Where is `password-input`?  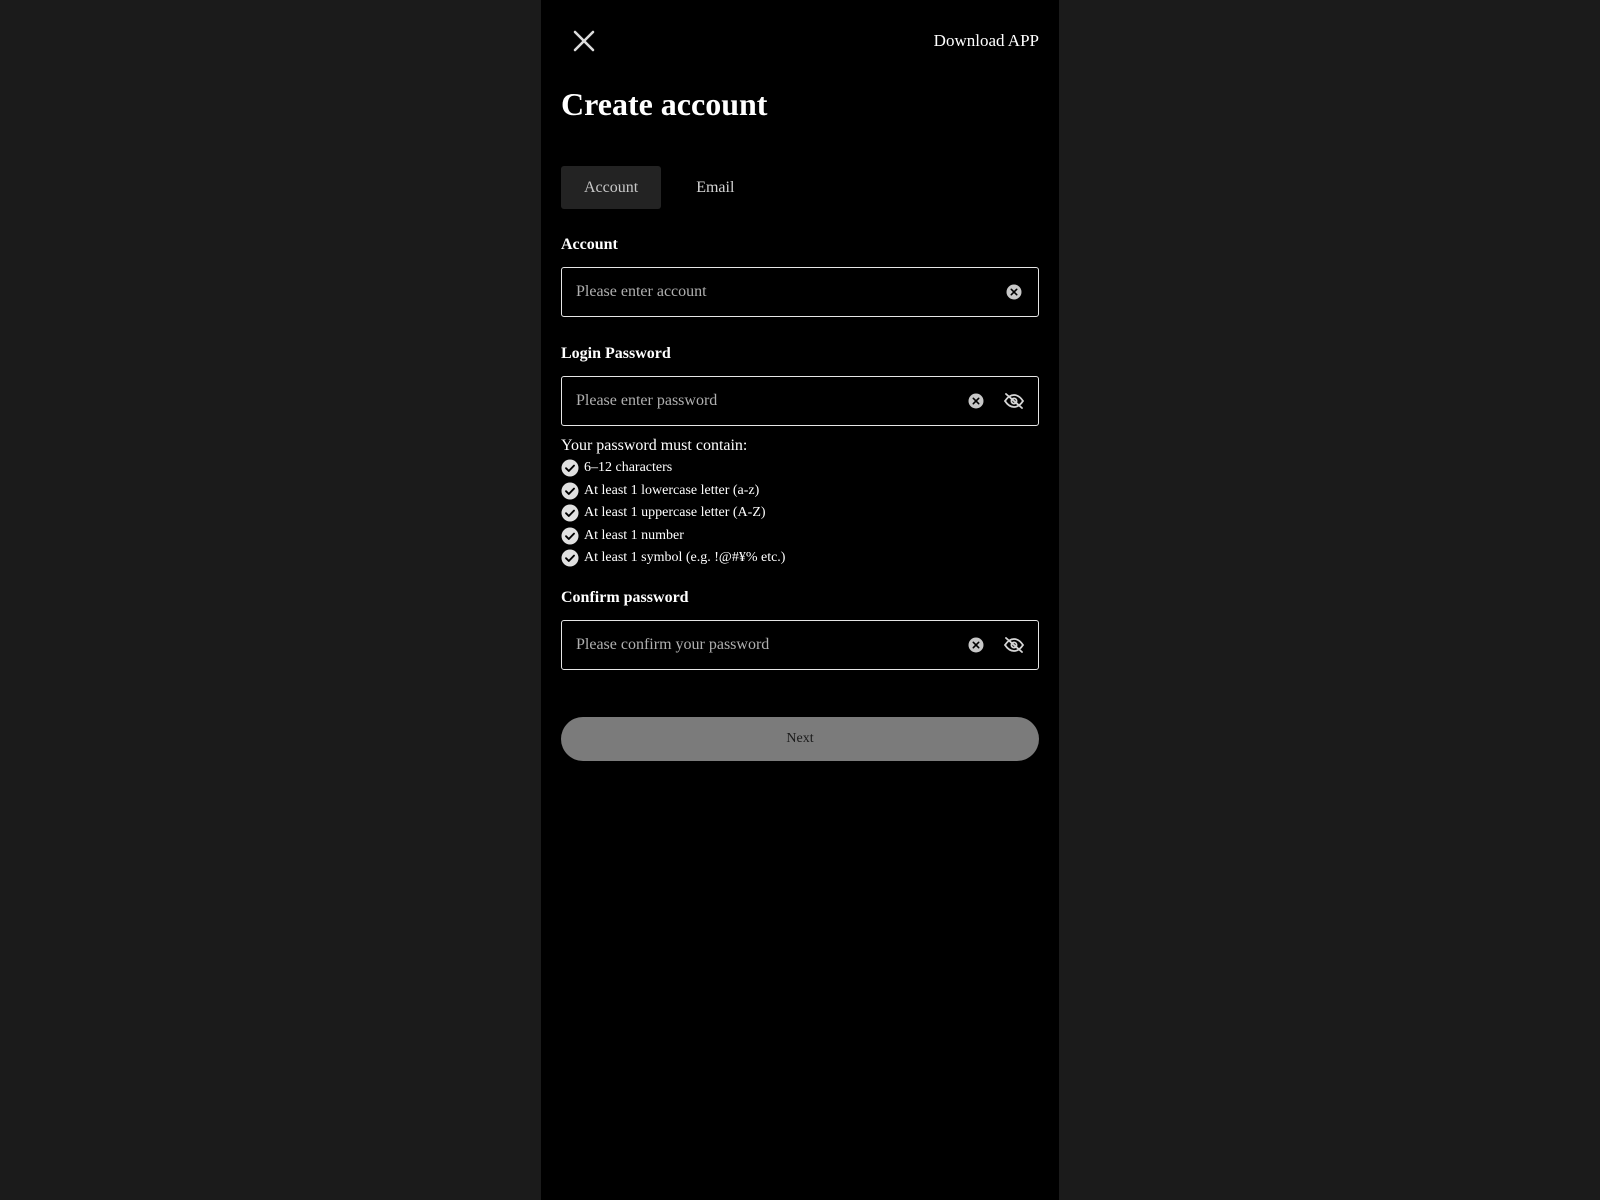
password-input is located at coordinates (762, 401).